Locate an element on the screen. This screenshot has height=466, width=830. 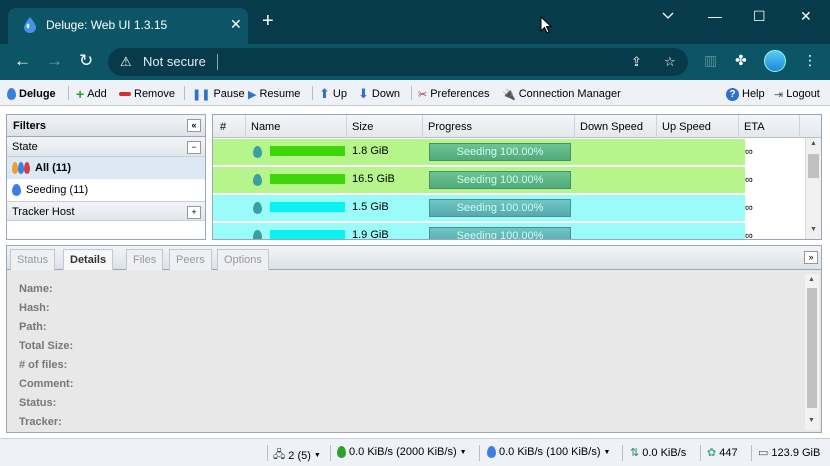
state-section-header: State − is located at coordinates (106, 147).